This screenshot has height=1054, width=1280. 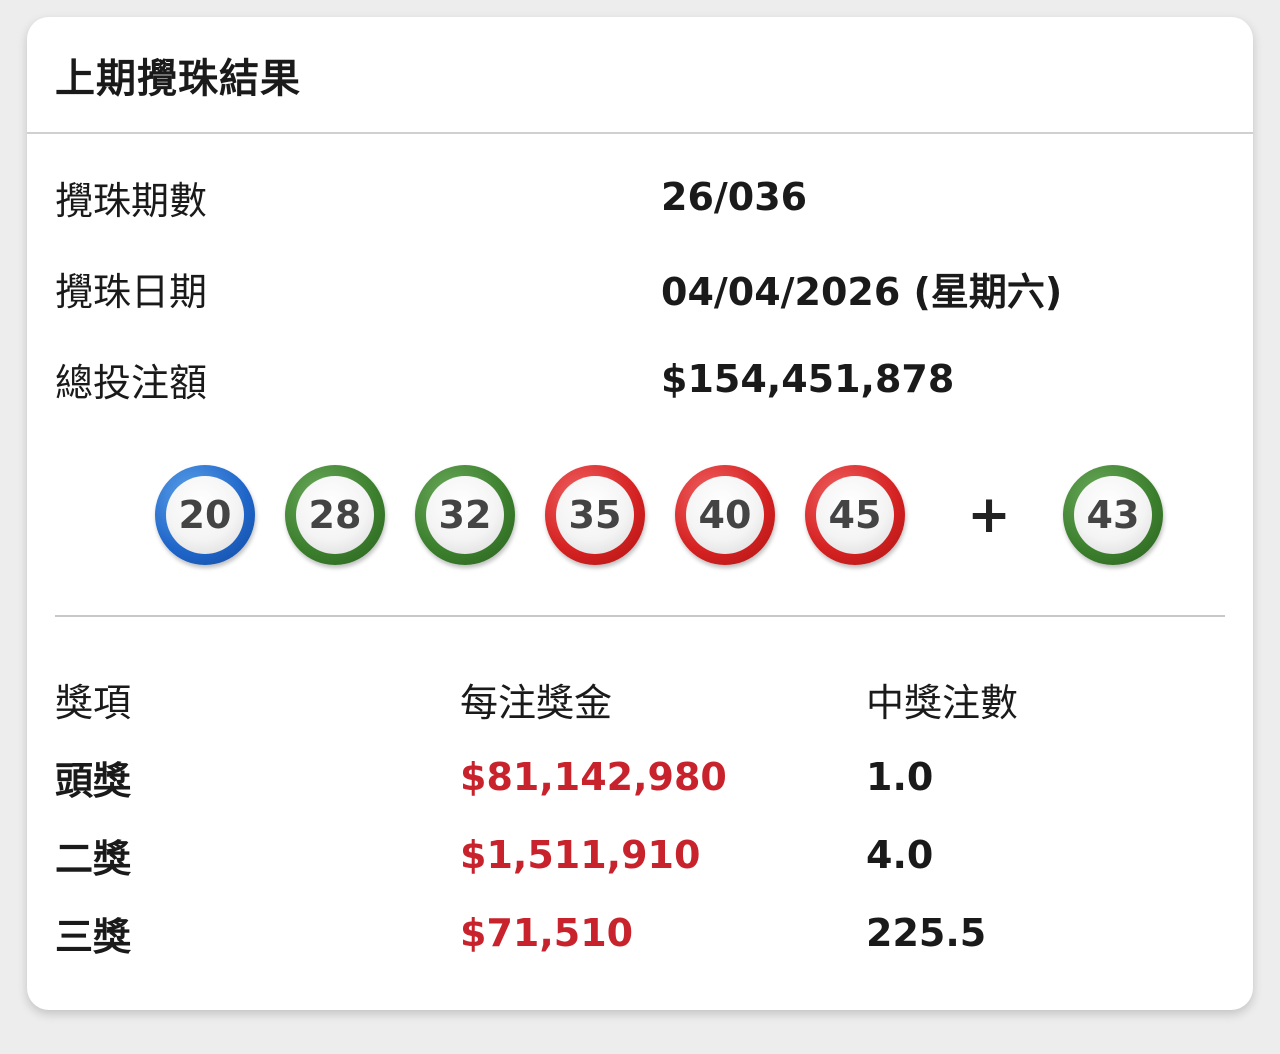 I want to click on extra-ball-number: 43, so click(x=1113, y=515).